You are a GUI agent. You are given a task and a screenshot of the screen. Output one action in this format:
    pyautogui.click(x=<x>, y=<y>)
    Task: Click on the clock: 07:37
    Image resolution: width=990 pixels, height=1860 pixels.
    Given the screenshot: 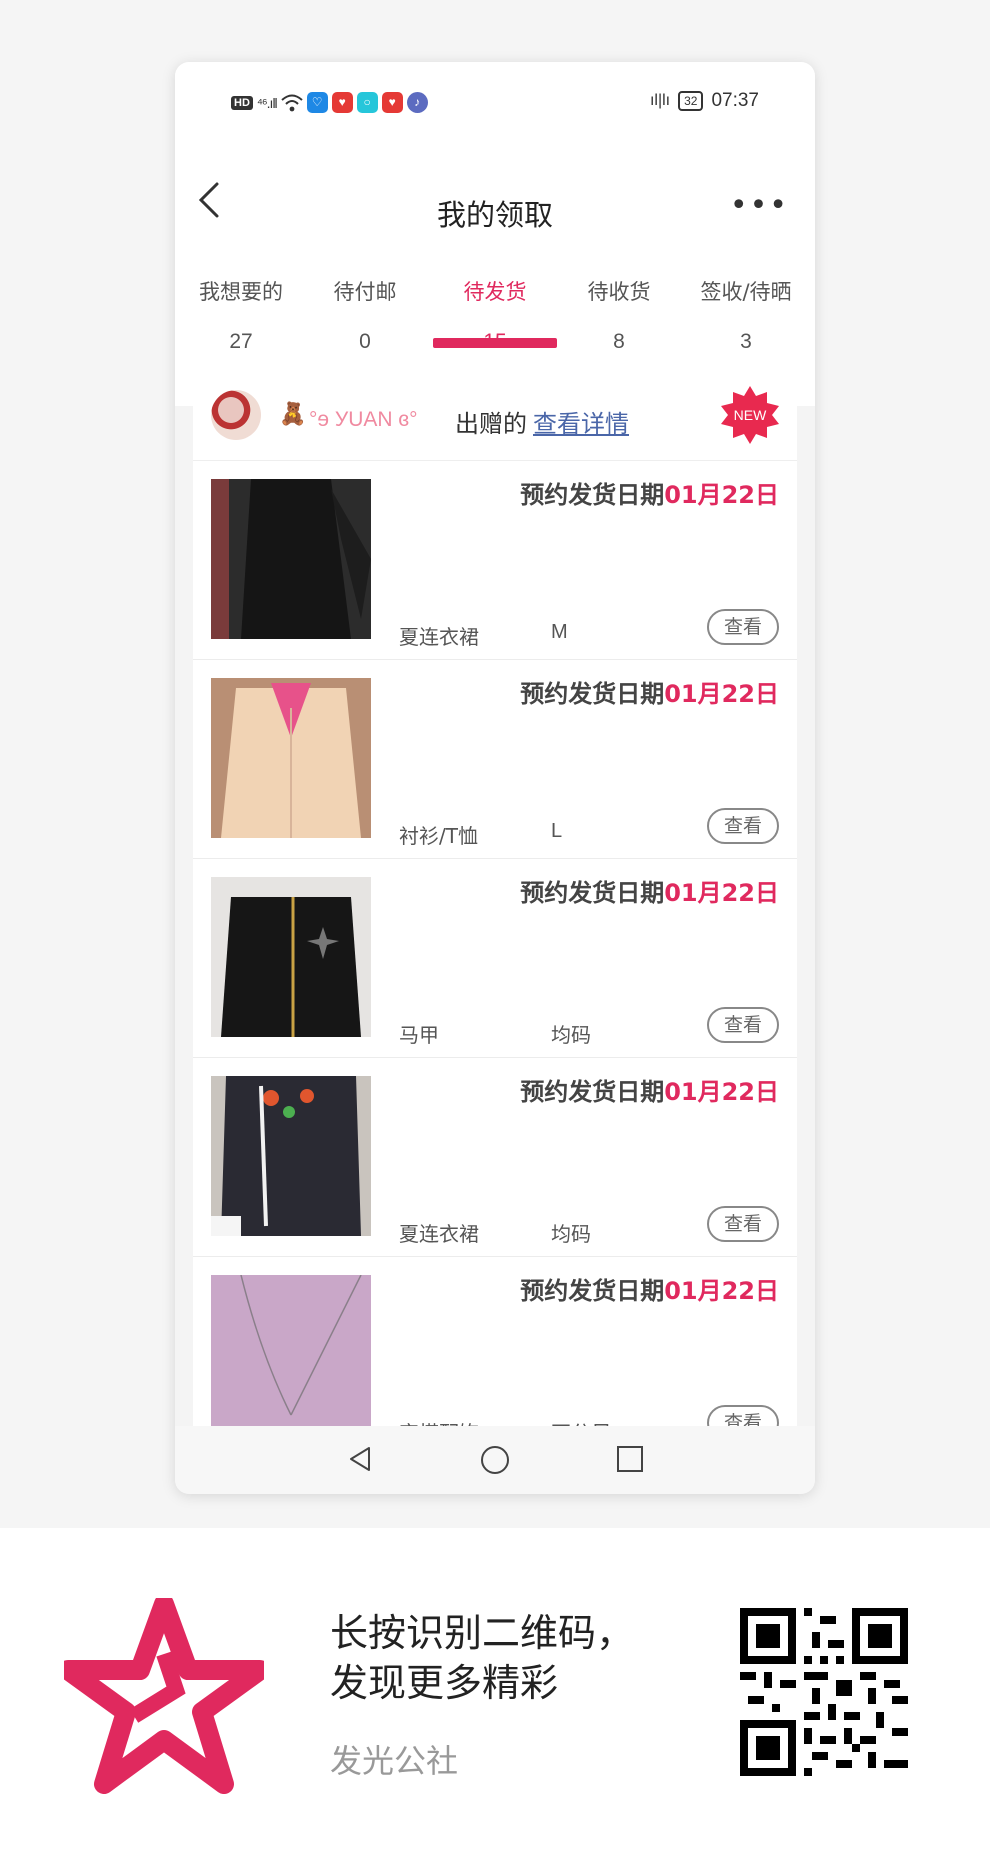 What is the action you would take?
    pyautogui.click(x=735, y=100)
    